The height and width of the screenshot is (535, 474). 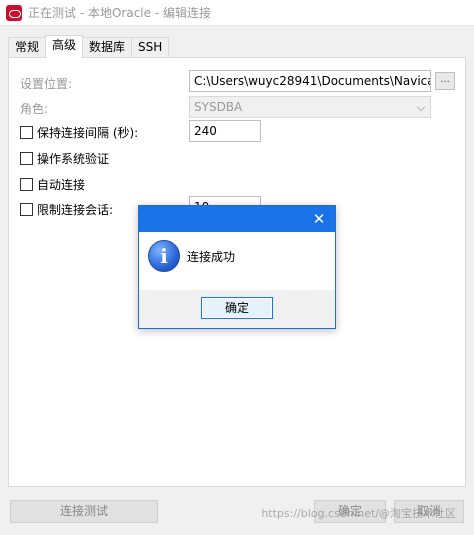 I want to click on tab-advanced: 高级, so click(x=64, y=46).